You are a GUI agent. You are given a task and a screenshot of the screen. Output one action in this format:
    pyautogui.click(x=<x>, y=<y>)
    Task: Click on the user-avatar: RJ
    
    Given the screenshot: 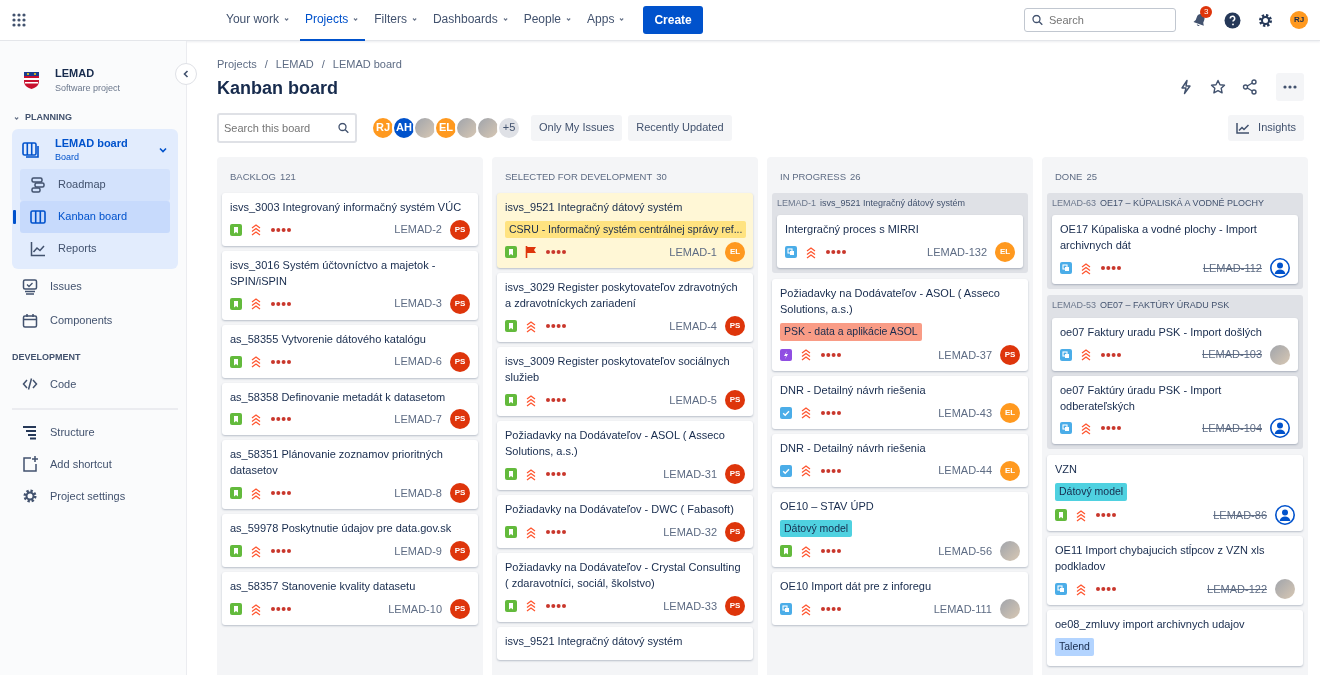 What is the action you would take?
    pyautogui.click(x=1299, y=20)
    